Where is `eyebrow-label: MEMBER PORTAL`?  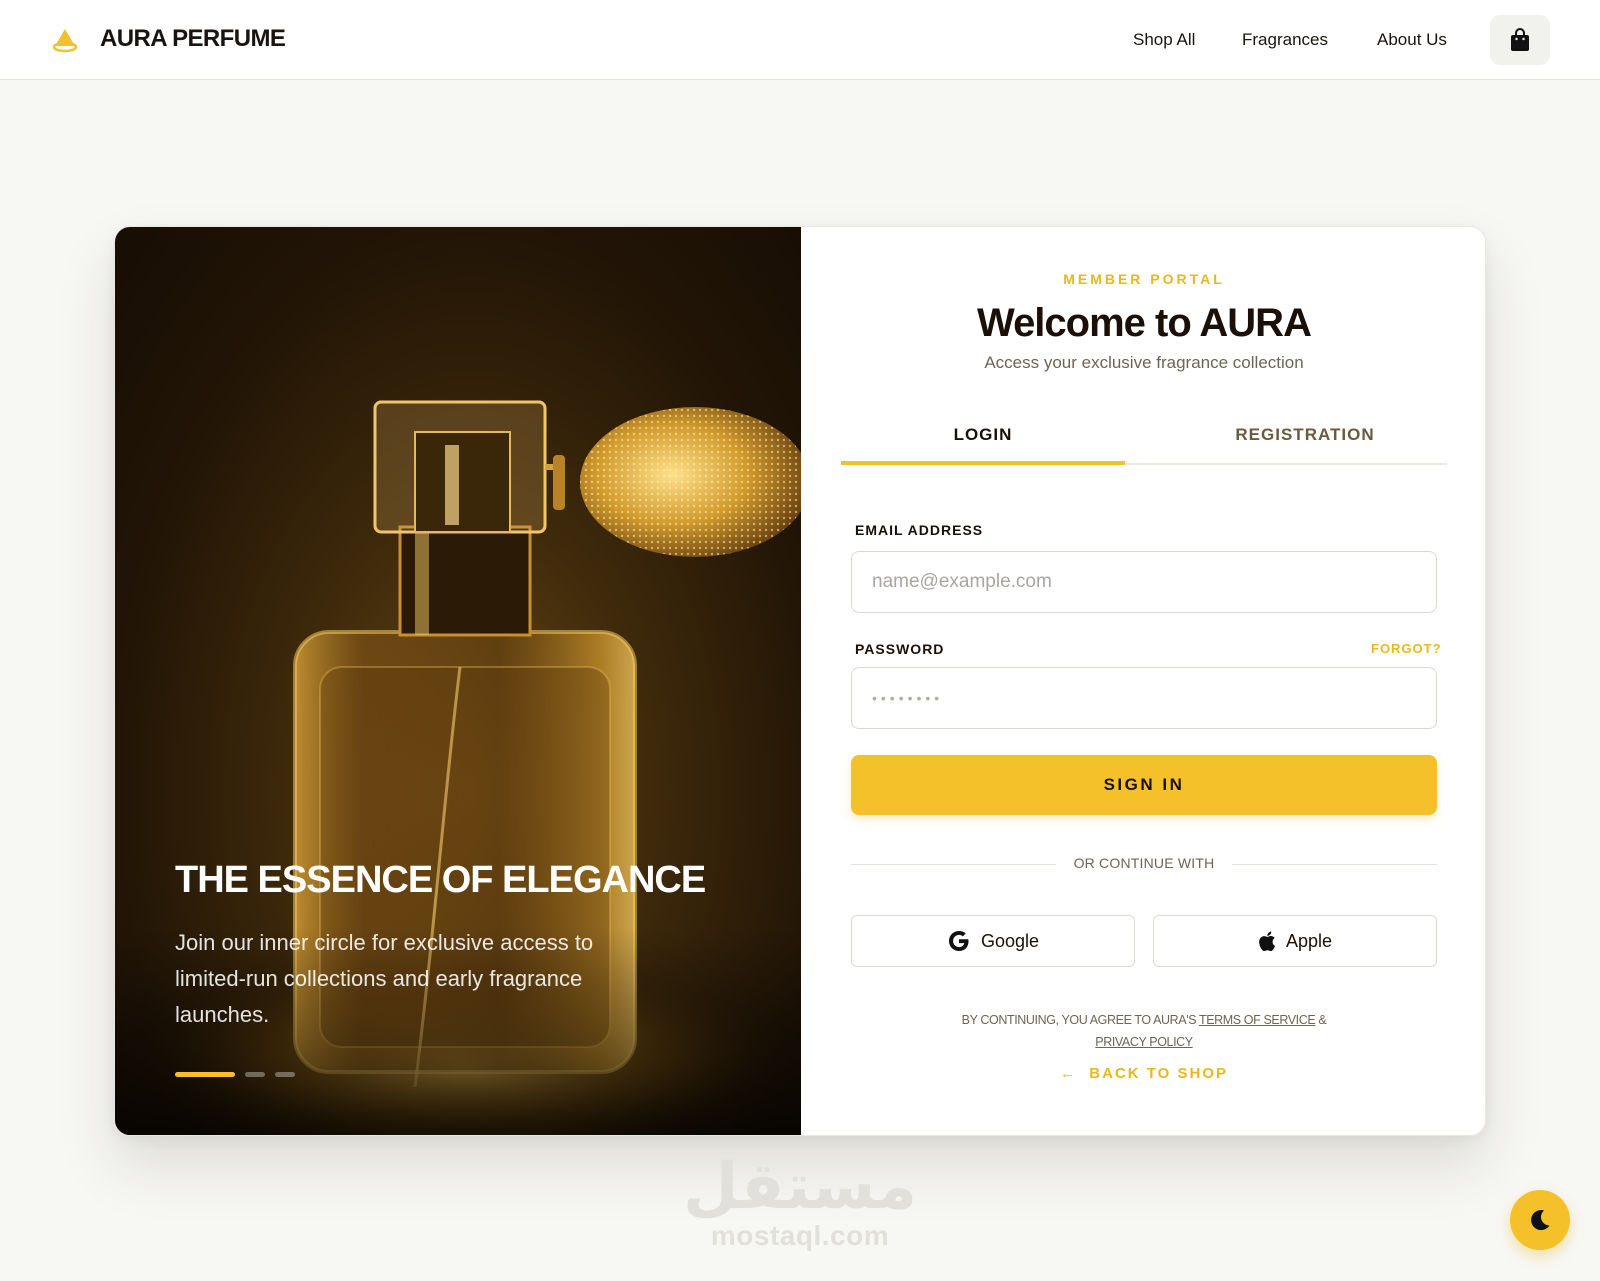
eyebrow-label: MEMBER PORTAL is located at coordinates (1144, 279).